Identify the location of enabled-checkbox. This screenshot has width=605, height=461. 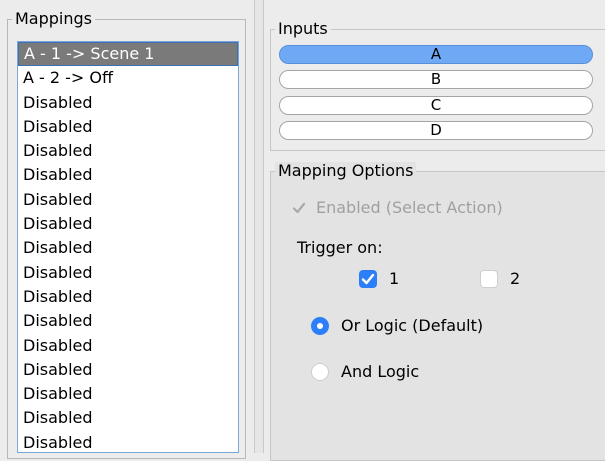
(299, 208).